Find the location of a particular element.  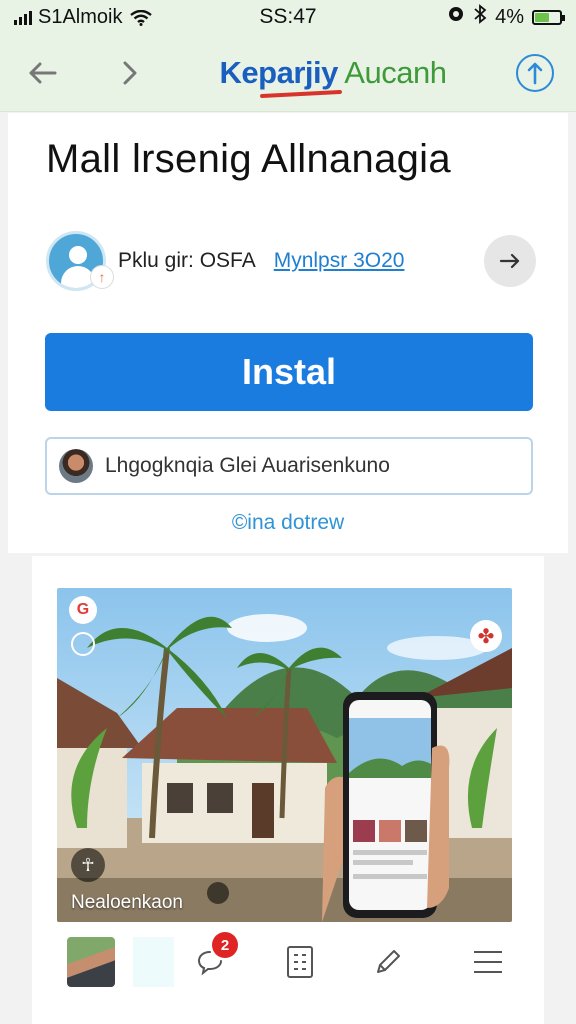

fan-icon: ✤ is located at coordinates (486, 636).